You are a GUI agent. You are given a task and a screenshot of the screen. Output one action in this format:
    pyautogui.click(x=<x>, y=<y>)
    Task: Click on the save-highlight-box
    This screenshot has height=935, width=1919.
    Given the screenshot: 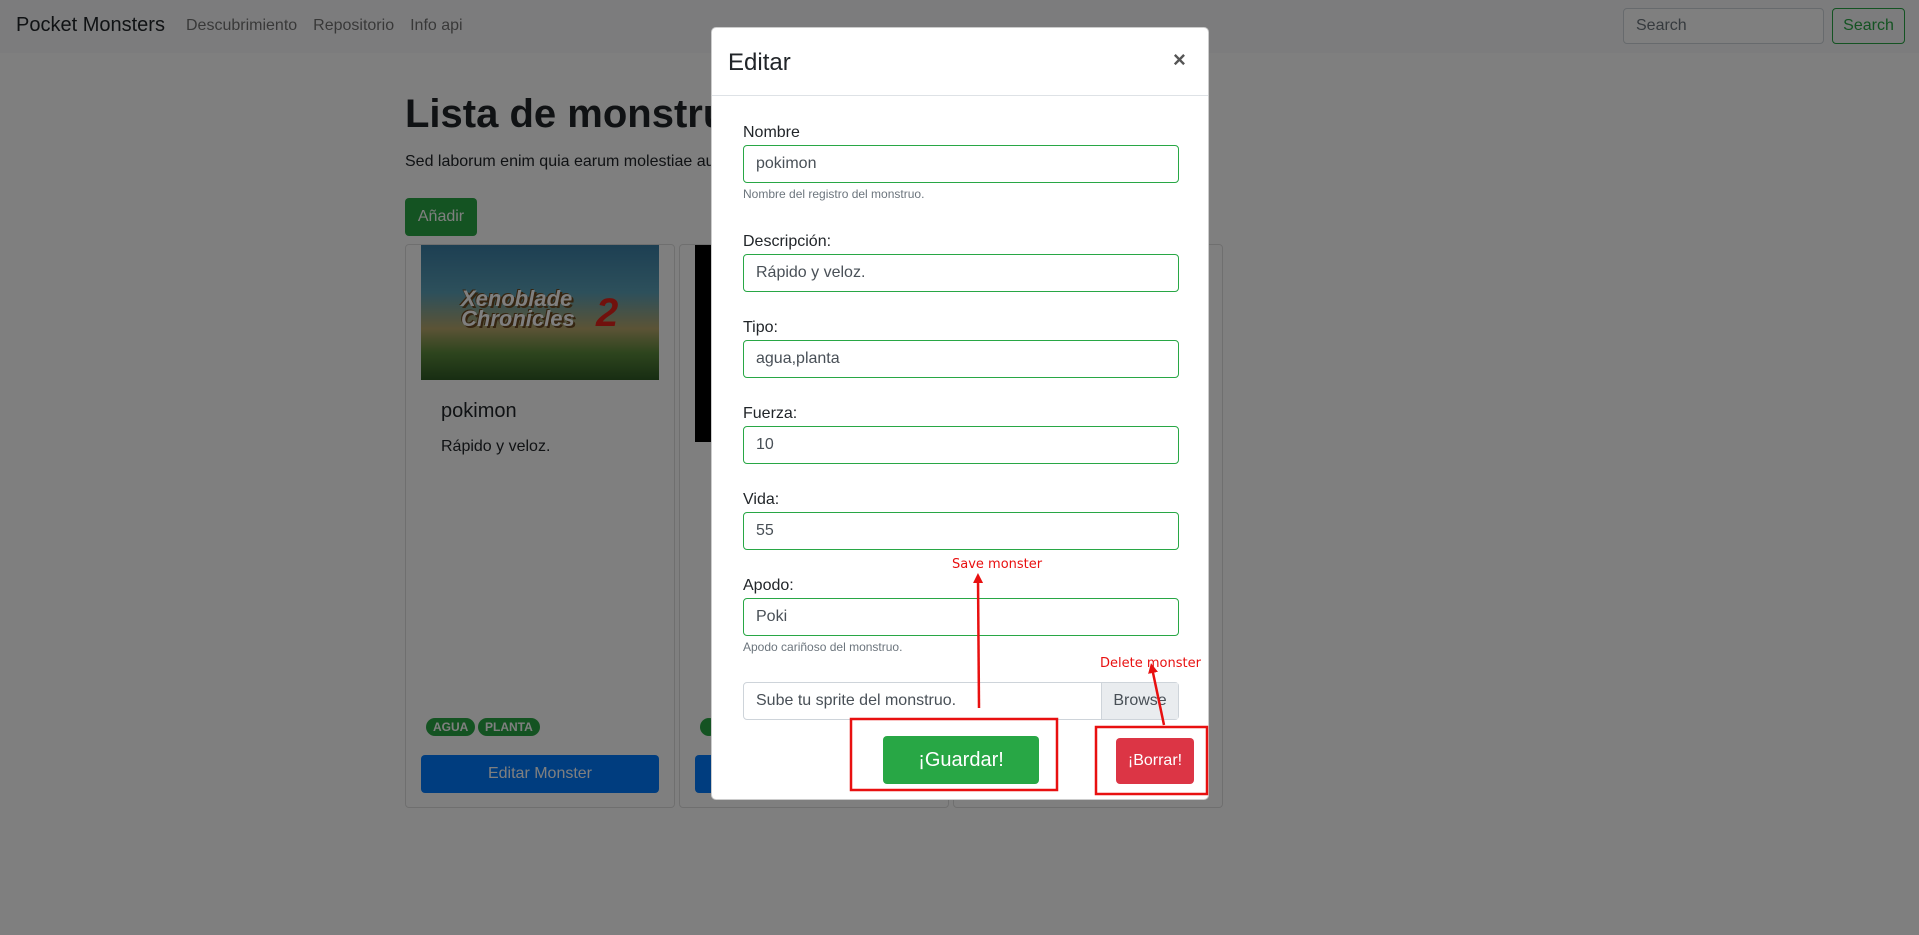 What is the action you would take?
    pyautogui.click(x=954, y=754)
    